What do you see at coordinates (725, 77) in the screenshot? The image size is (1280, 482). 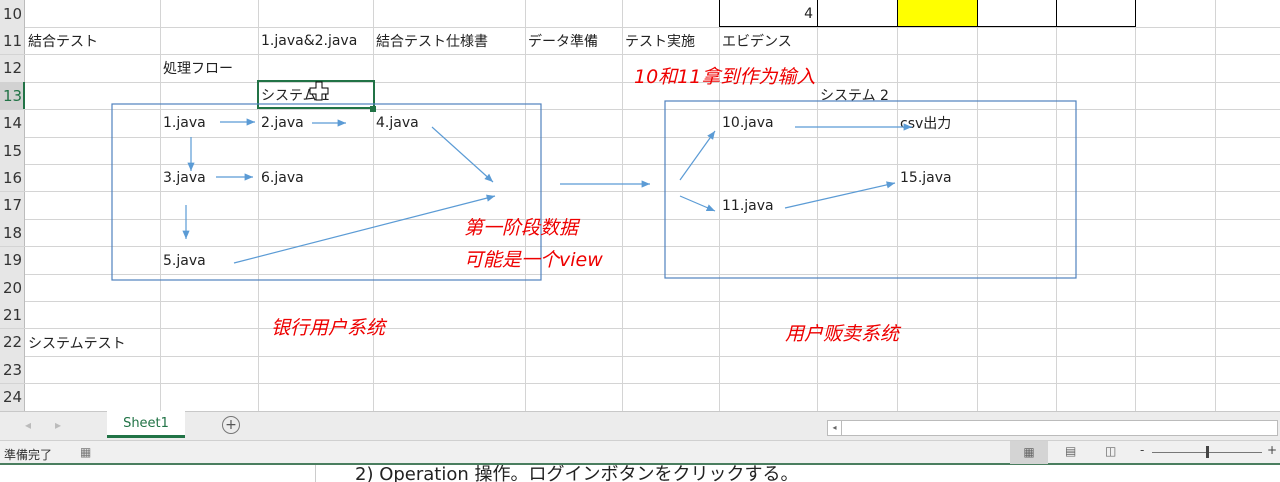 I see `input-note: 10和11拿到作为输入` at bounding box center [725, 77].